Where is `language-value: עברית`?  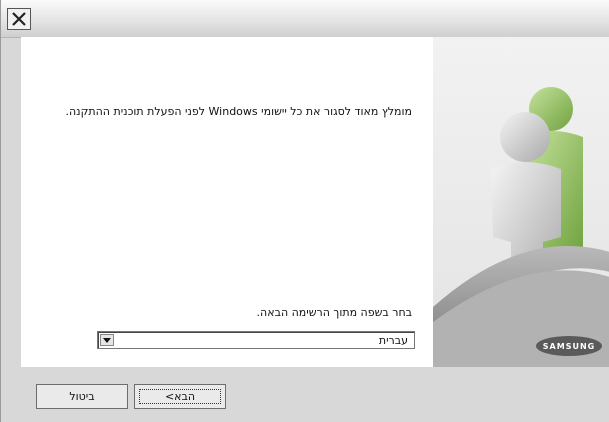 language-value: עברית is located at coordinates (393, 340).